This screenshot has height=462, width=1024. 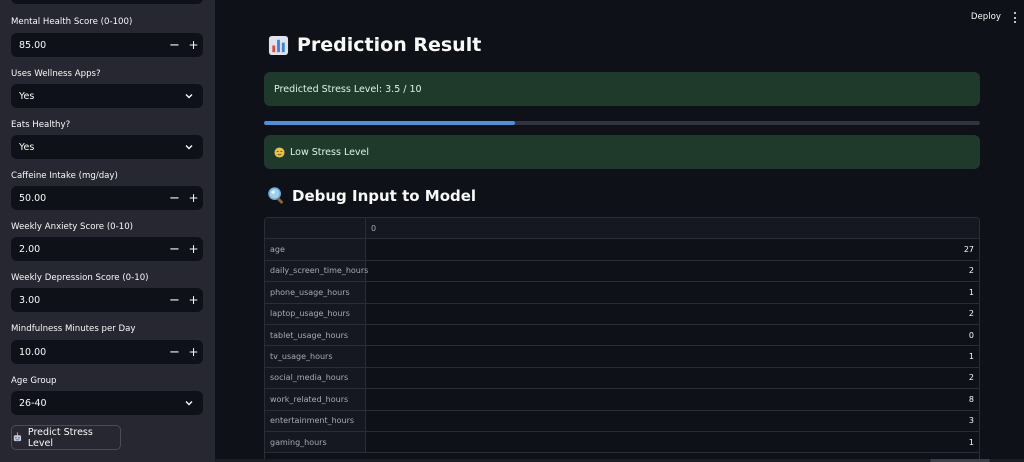 I want to click on column-header: 0, so click(x=672, y=228).